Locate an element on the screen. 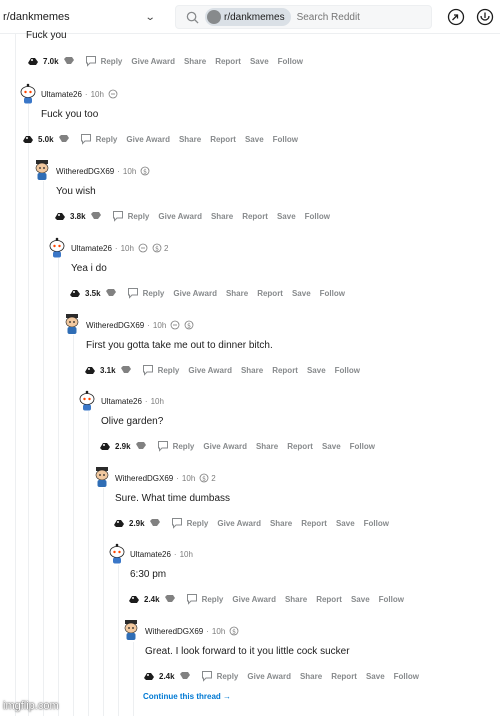 The image size is (500, 716). continue-thread-link: Continue this thread → is located at coordinates (187, 696).